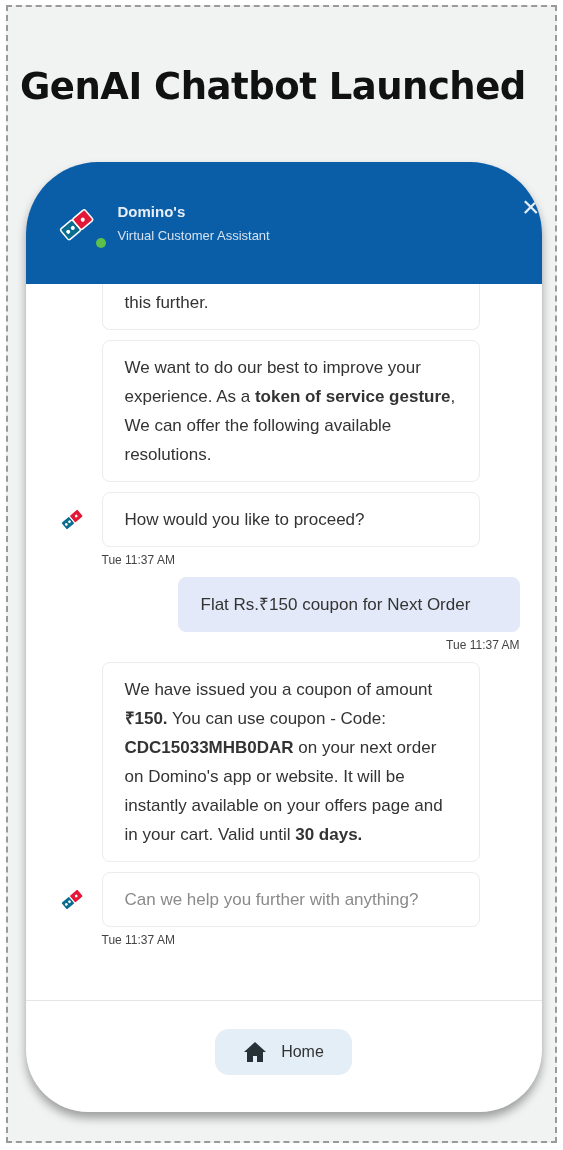  Describe the element at coordinates (273, 86) in the screenshot. I see `slide-title: GenAI Chatbot Launched` at that location.